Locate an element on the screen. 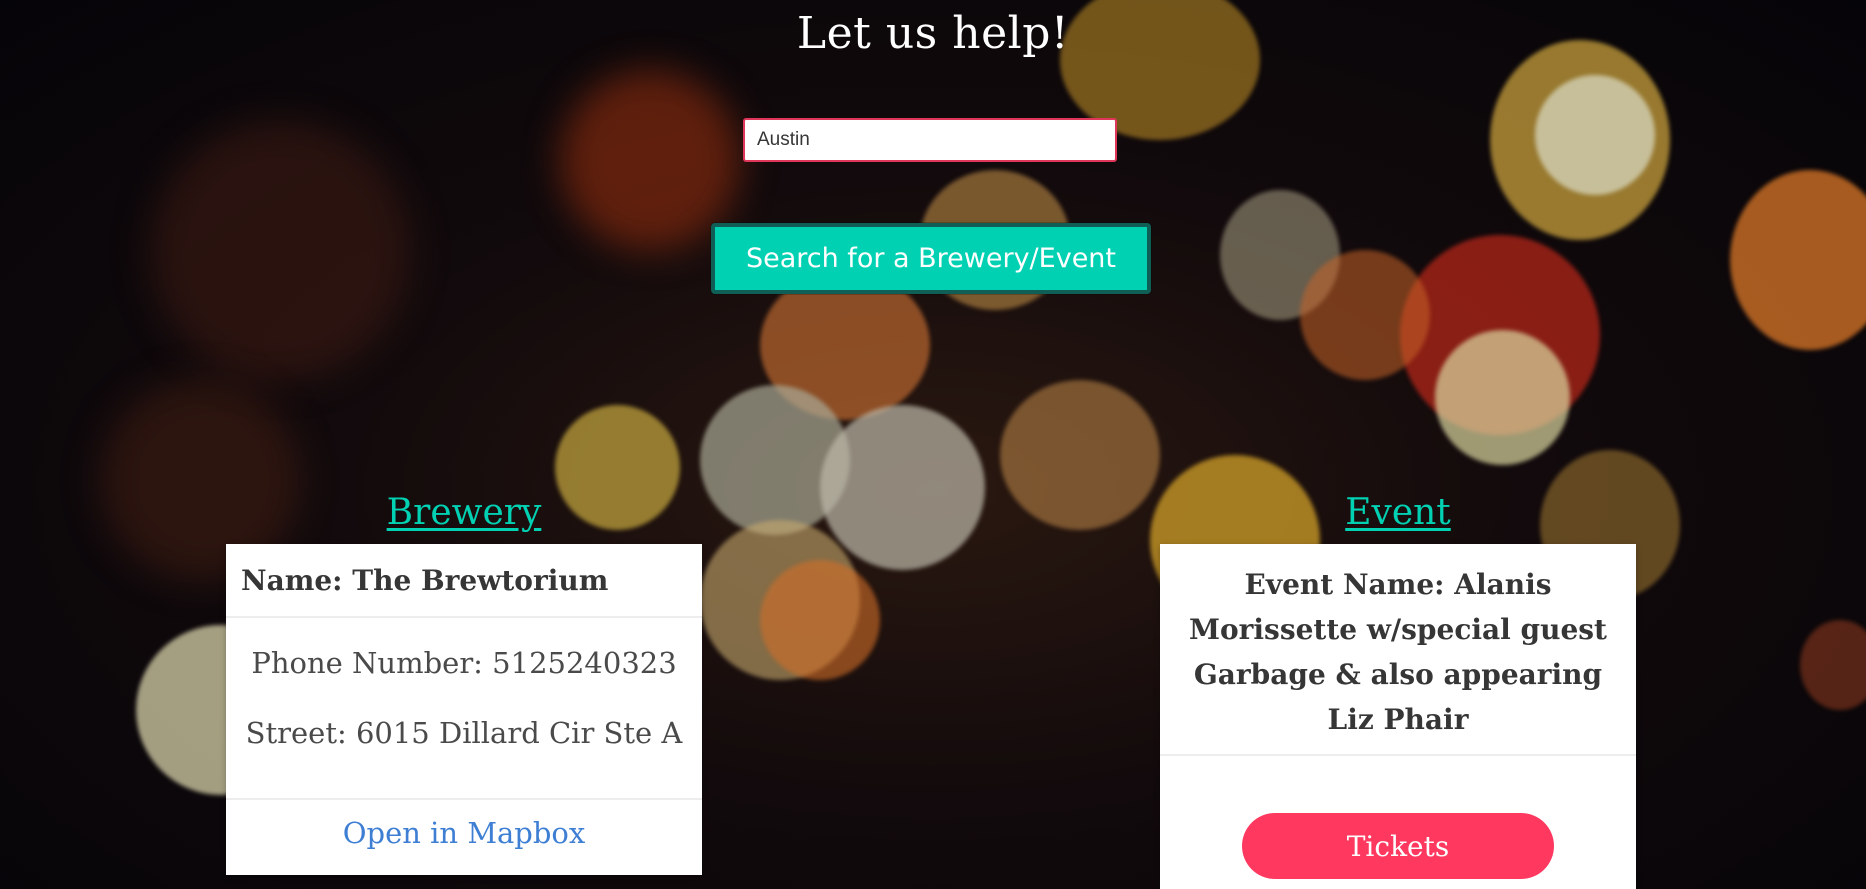  search-button: Search for a Brewery/Event is located at coordinates (931, 258).